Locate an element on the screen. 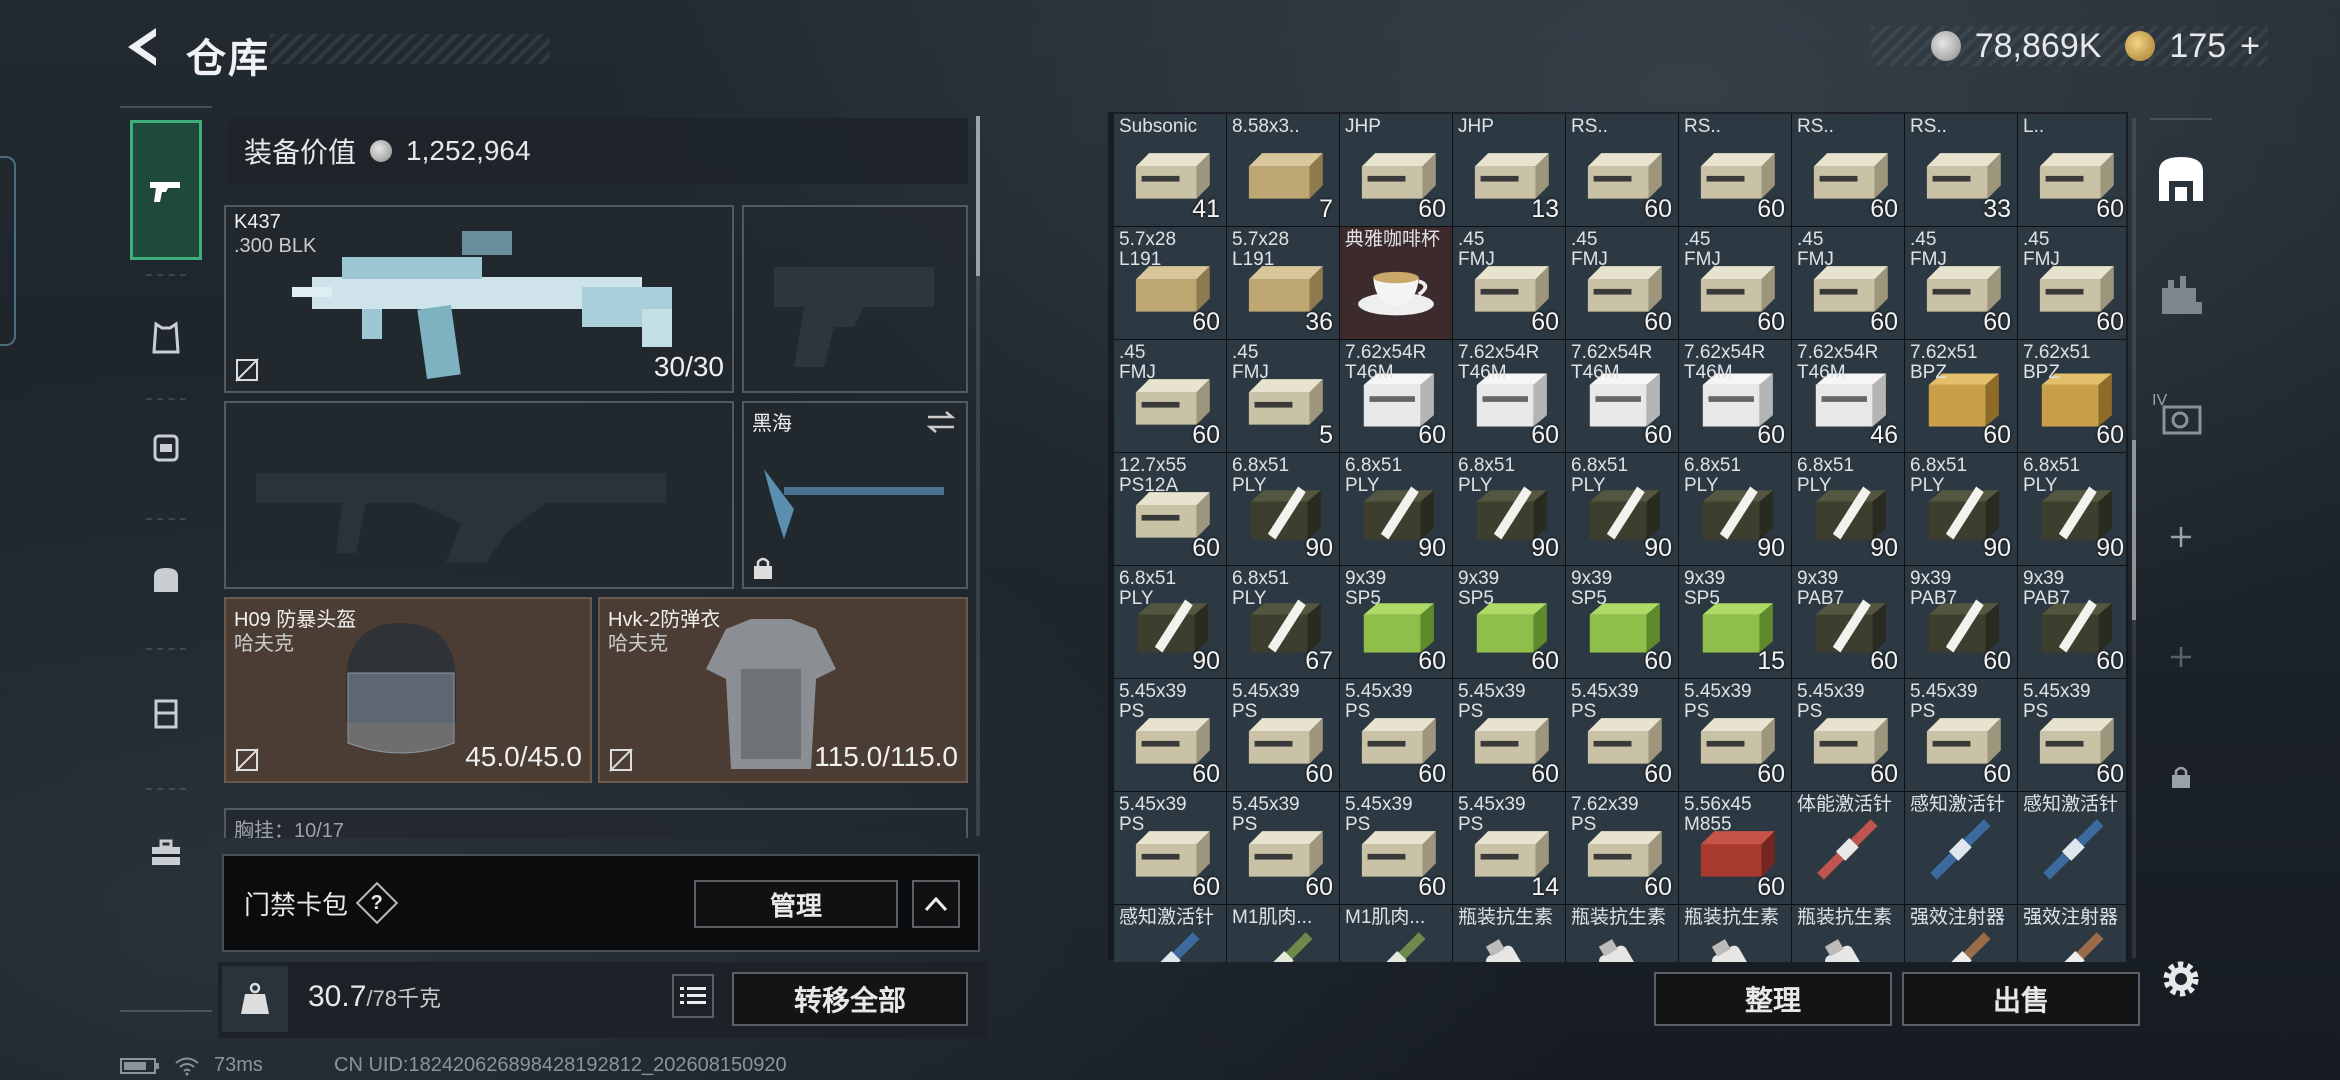 The height and width of the screenshot is (1080, 2340). helmet-slot: H09 防暴头盔 哈夫克 45.0/45.0 is located at coordinates (408, 690).